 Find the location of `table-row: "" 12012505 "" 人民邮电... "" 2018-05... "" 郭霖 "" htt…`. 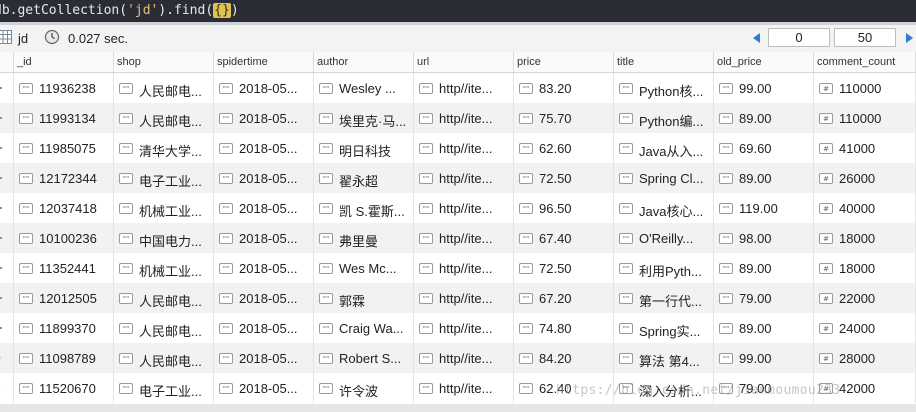

table-row: "" 12012505 "" 人民邮电... "" 2018-05... "" 郭霖 "" htt… is located at coordinates (458, 298).